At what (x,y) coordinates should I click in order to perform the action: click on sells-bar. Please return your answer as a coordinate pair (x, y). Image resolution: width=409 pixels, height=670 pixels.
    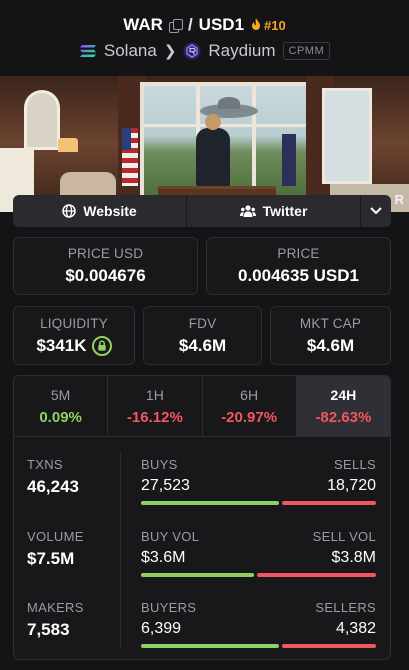
    Looking at the image, I should click on (329, 503).